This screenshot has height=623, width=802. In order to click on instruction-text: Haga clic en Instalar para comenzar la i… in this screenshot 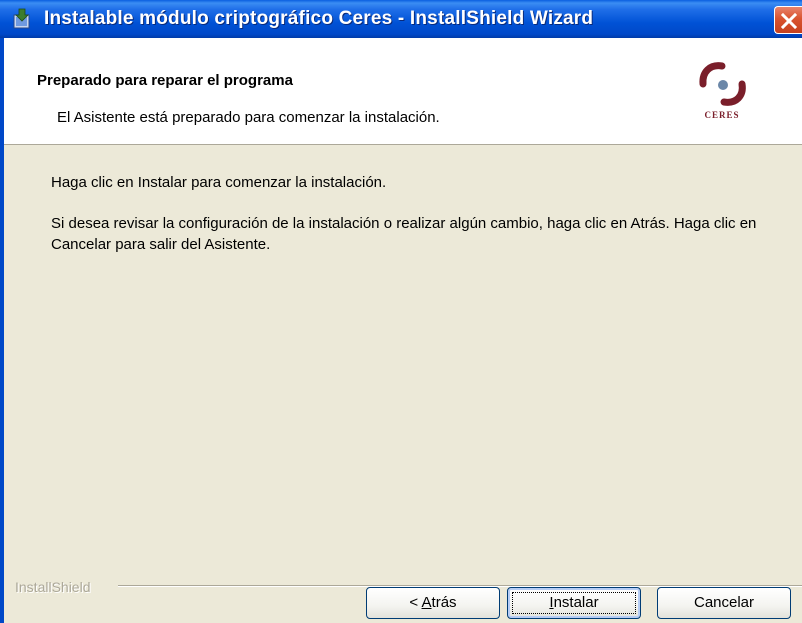, I will do `click(219, 182)`.